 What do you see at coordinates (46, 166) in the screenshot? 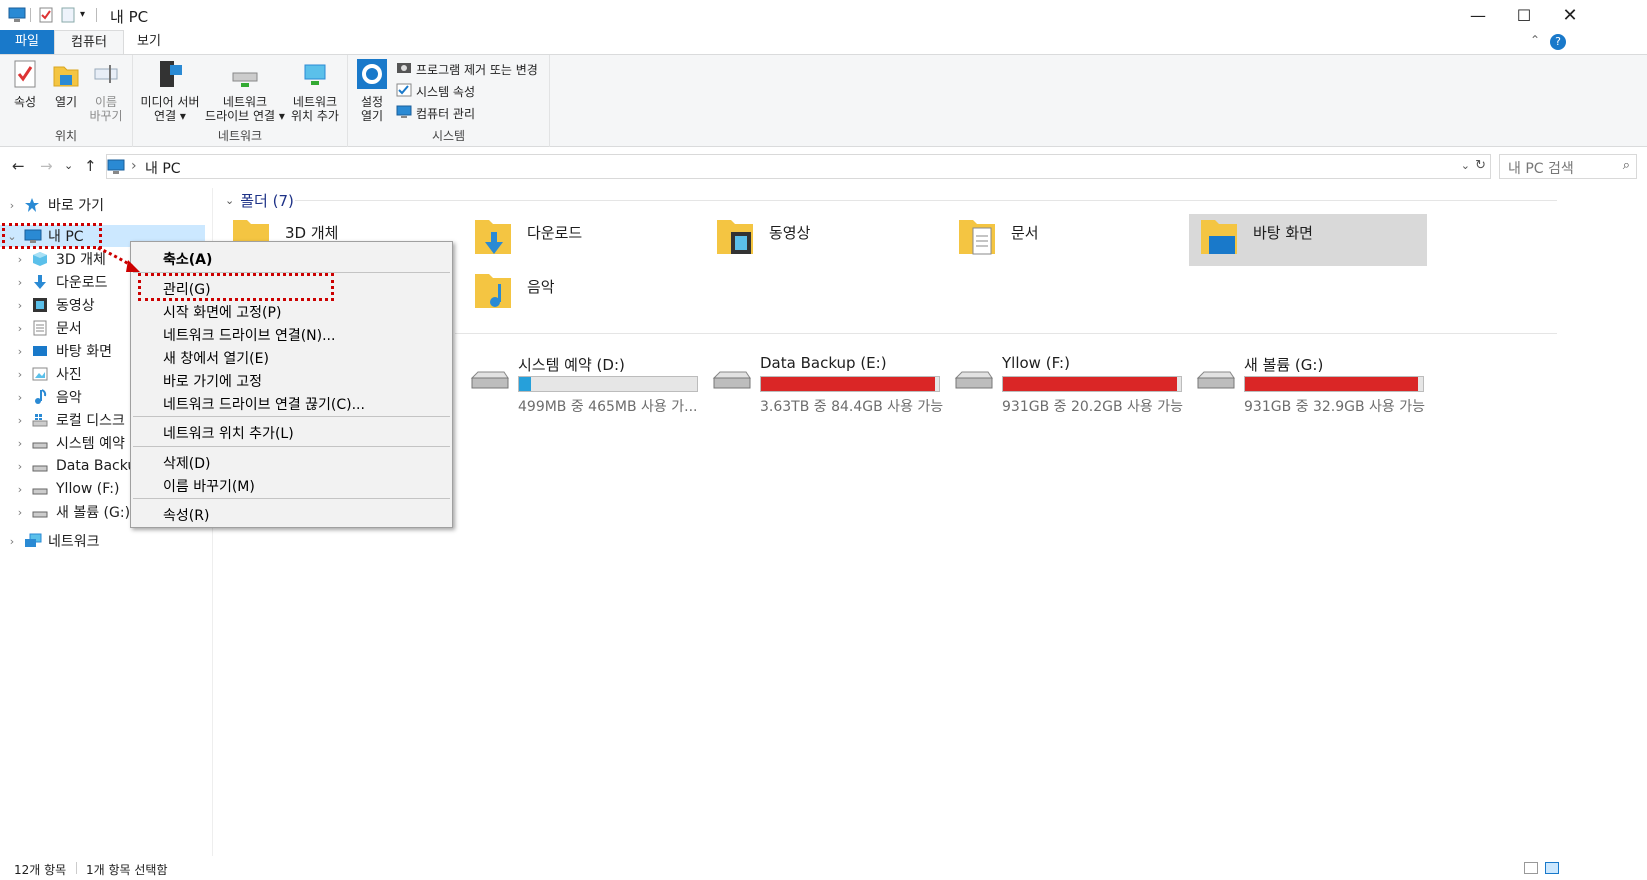
I see `forward-button: →` at bounding box center [46, 166].